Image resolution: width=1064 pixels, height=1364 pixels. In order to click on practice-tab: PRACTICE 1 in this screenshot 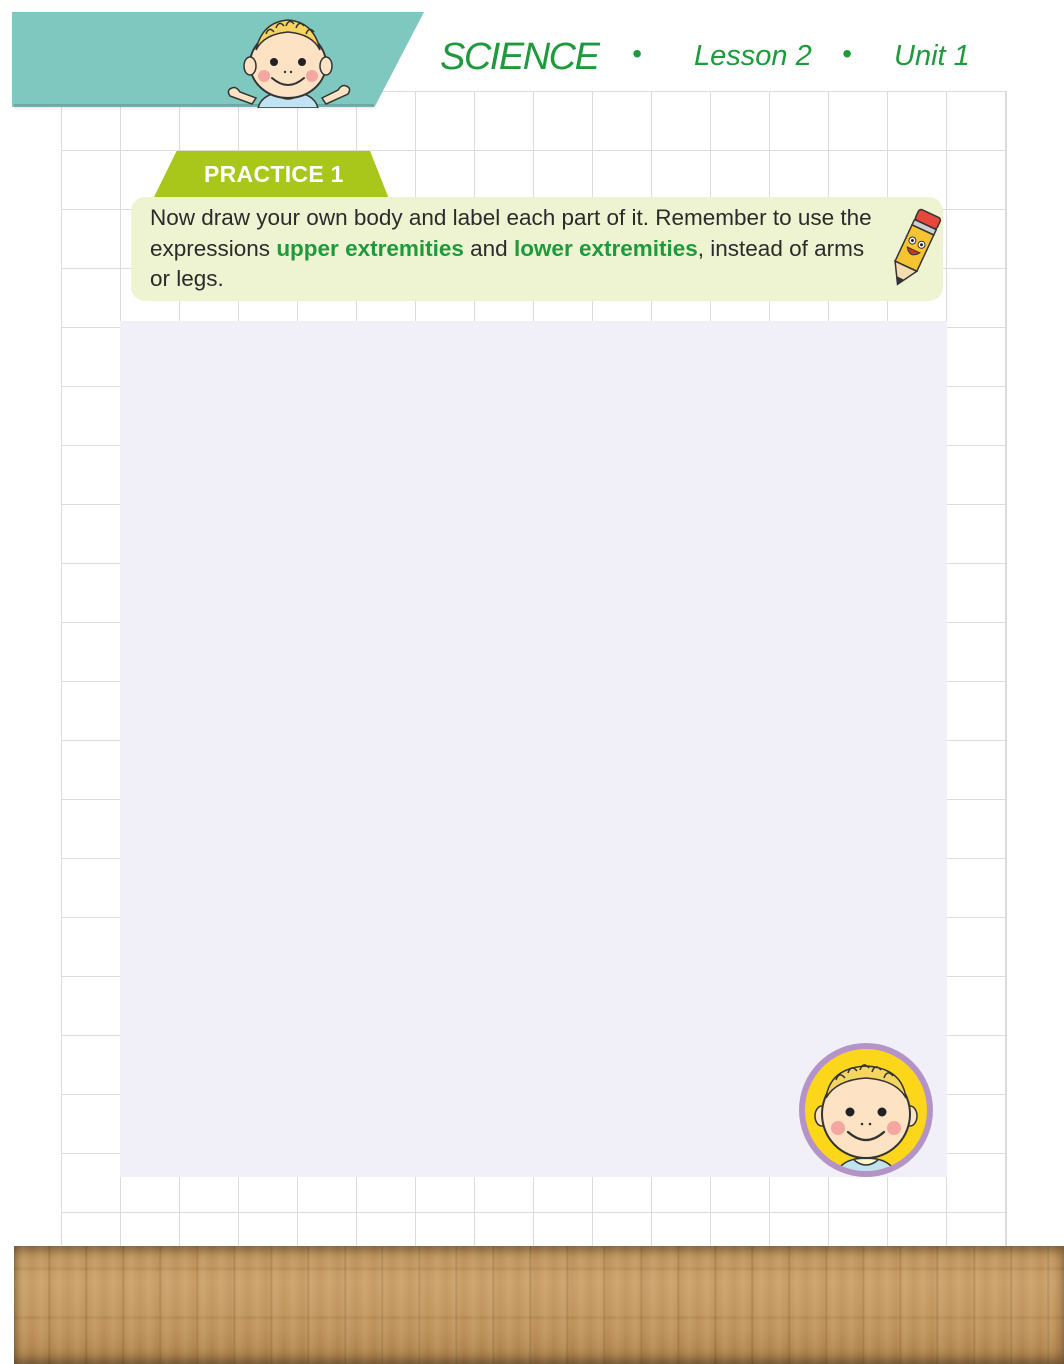, I will do `click(271, 175)`.